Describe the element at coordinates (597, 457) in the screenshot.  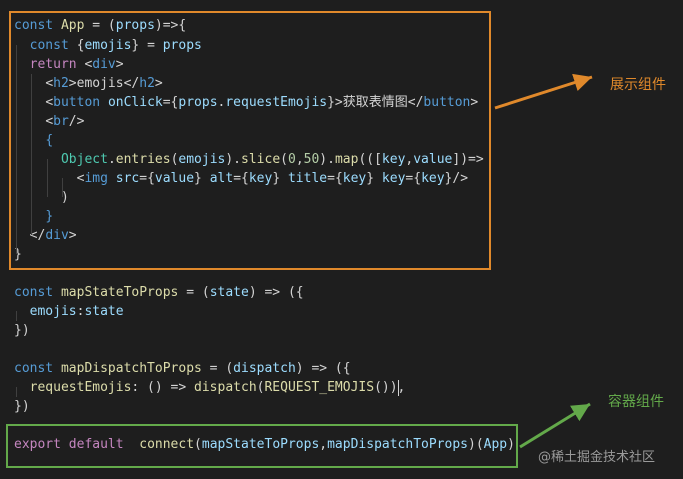
I see `watermark: @稀土掘金技术社区` at that location.